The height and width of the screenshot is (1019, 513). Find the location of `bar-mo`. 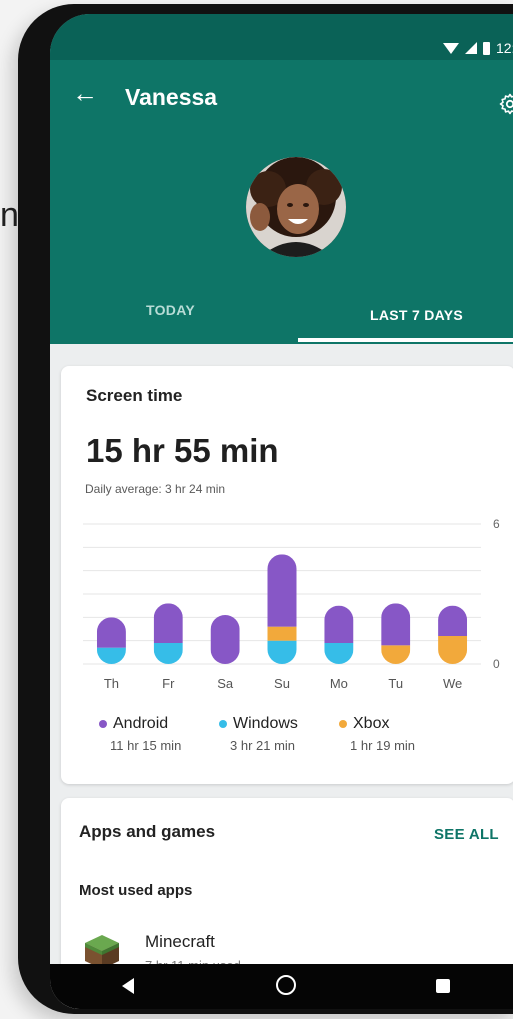

bar-mo is located at coordinates (339, 634).